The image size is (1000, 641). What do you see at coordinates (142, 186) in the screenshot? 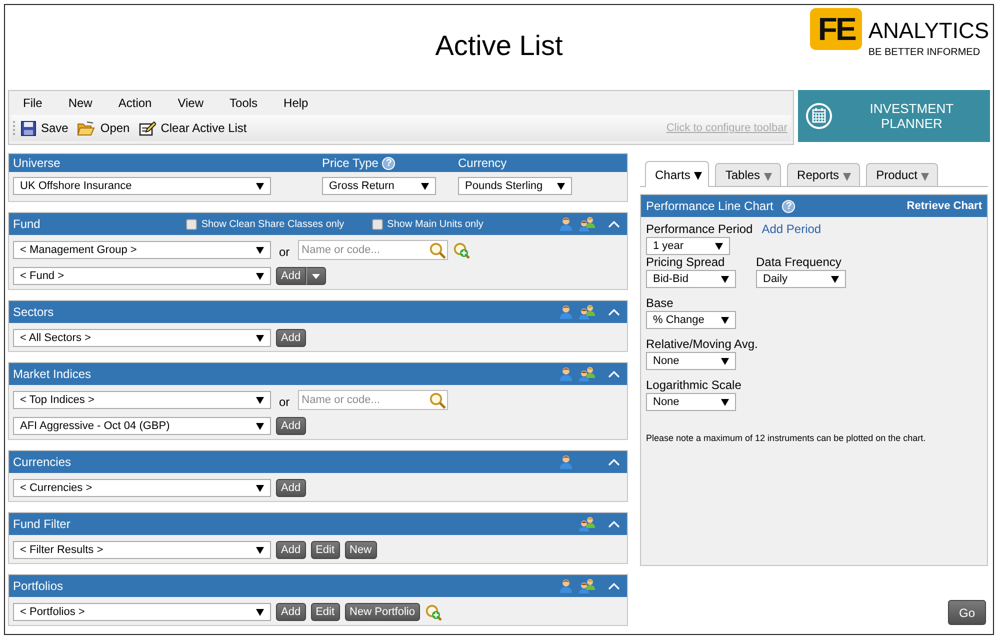
I see `dropdown: UK Offshore Insurance` at bounding box center [142, 186].